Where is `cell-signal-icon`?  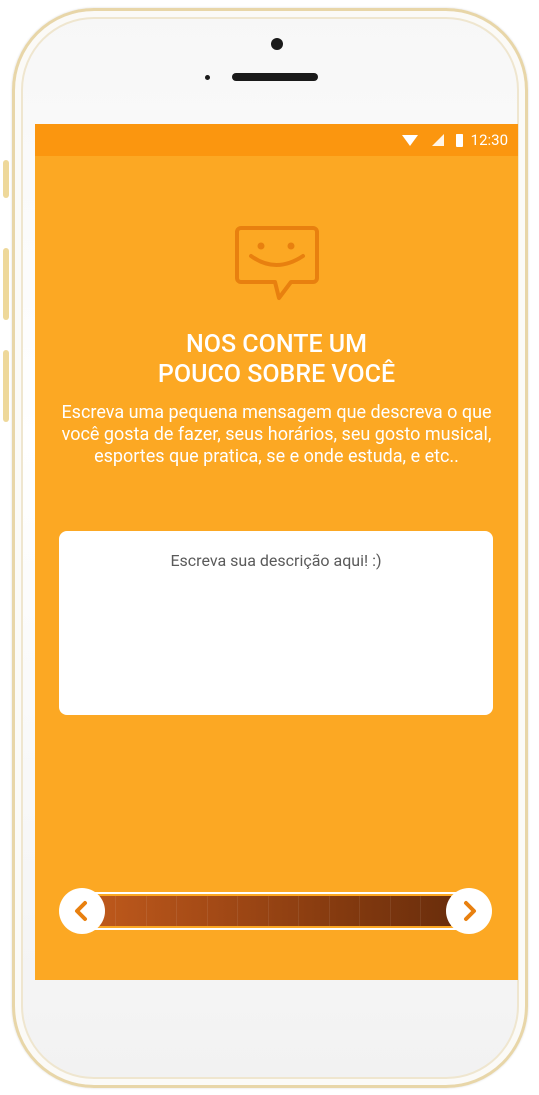
cell-signal-icon is located at coordinates (437, 140).